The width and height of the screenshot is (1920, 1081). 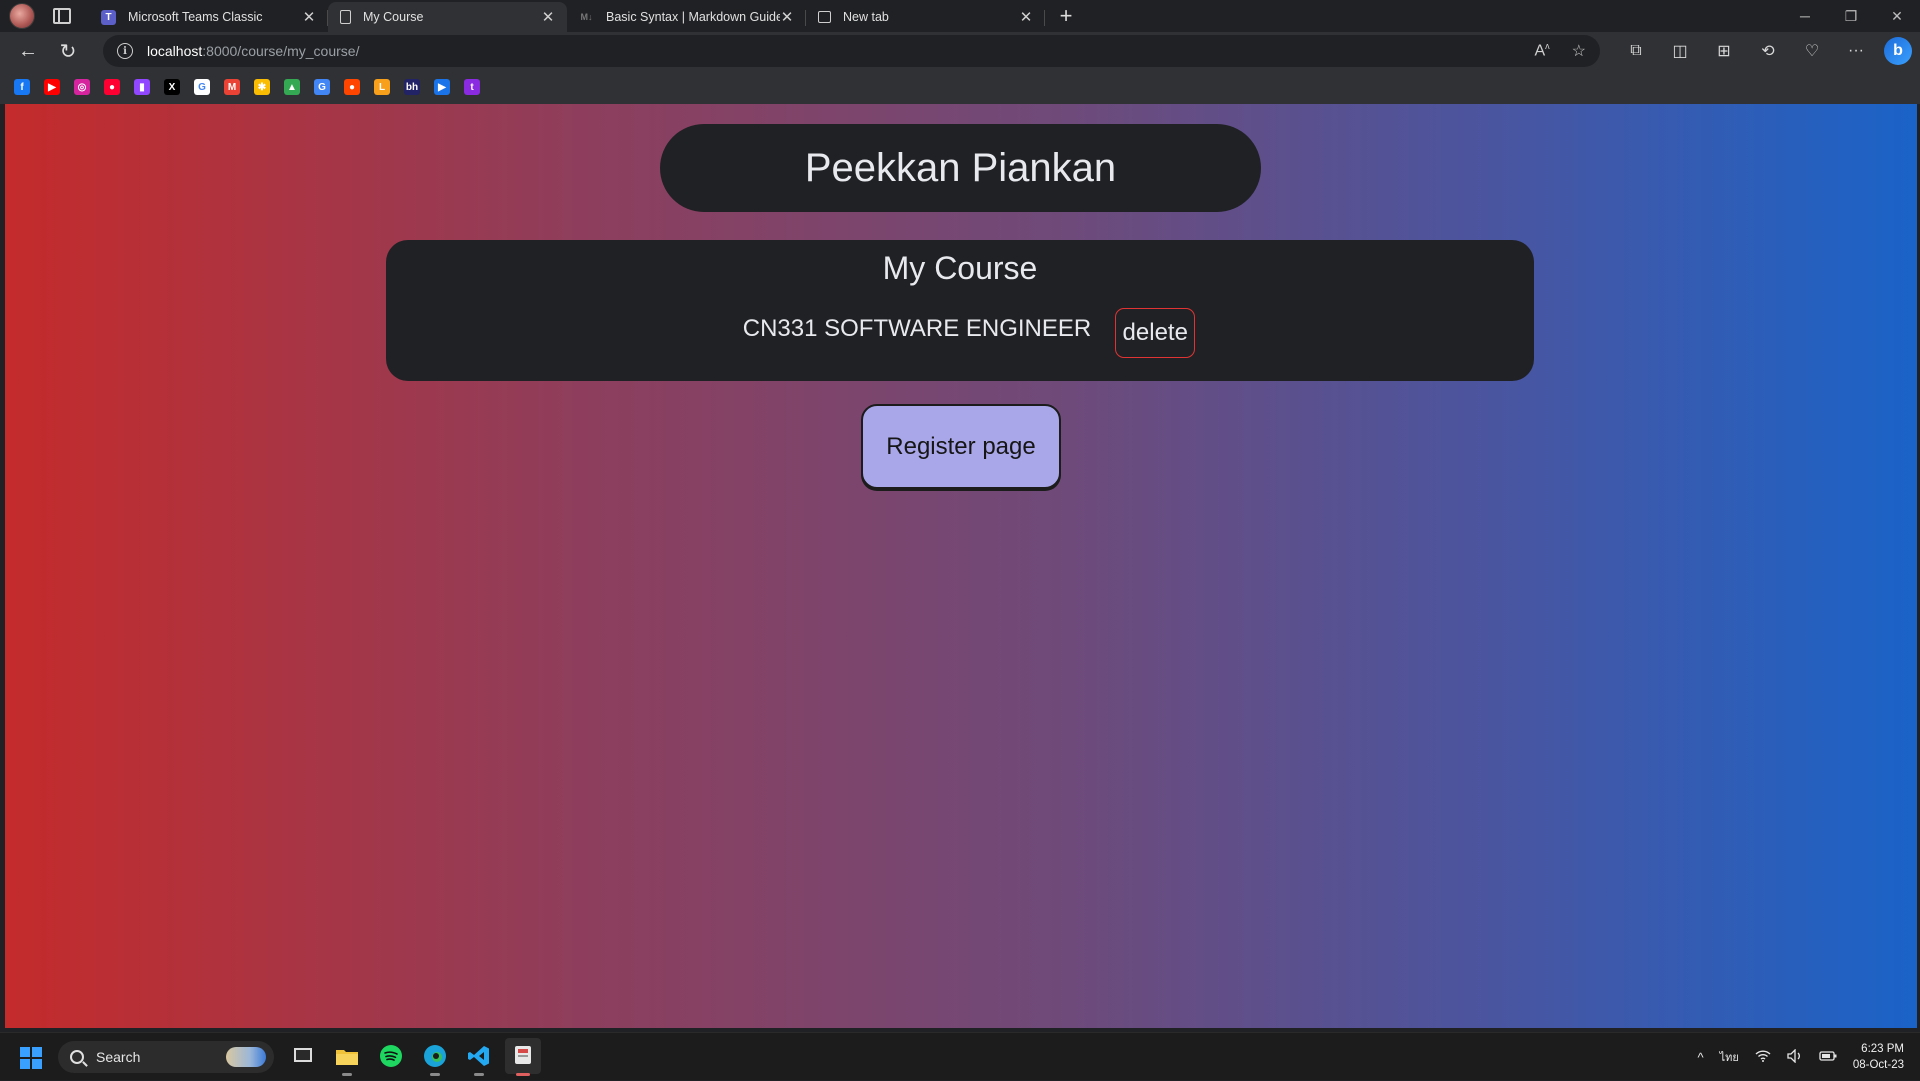 What do you see at coordinates (1878, 1065) in the screenshot?
I see `clock-date: 08-Oct-23` at bounding box center [1878, 1065].